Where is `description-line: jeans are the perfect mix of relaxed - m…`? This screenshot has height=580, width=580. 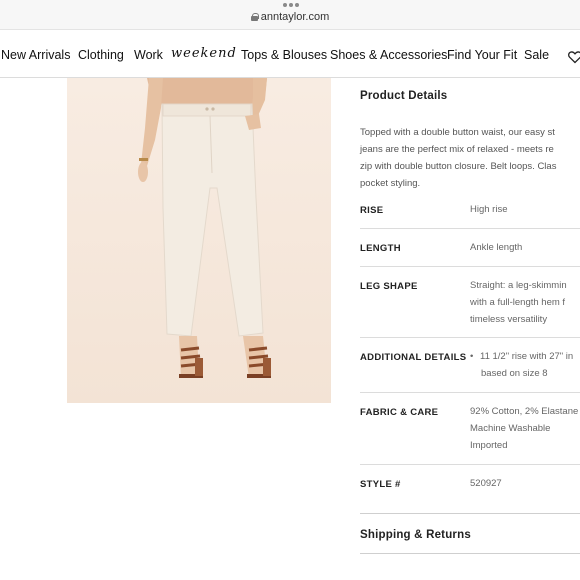 description-line: jeans are the perfect mix of relaxed - m… is located at coordinates (457, 149).